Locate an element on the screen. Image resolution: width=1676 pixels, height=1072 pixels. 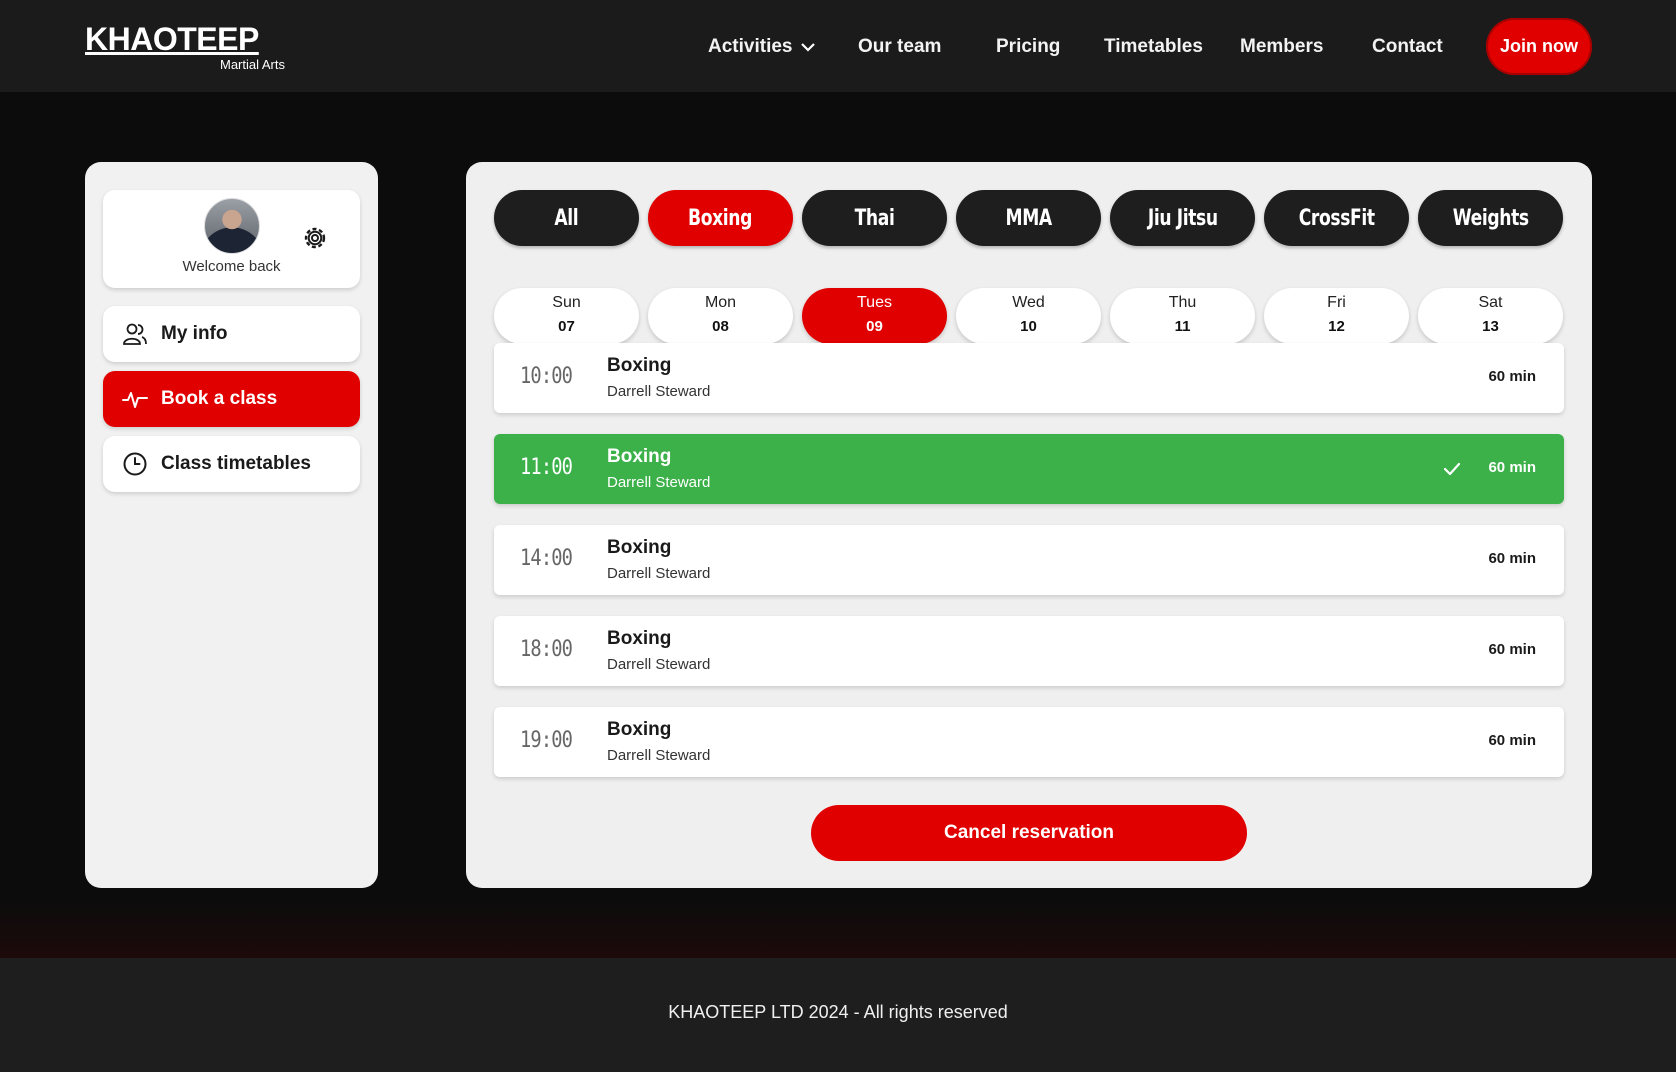
class-time: 11:00 is located at coordinates (550, 467).